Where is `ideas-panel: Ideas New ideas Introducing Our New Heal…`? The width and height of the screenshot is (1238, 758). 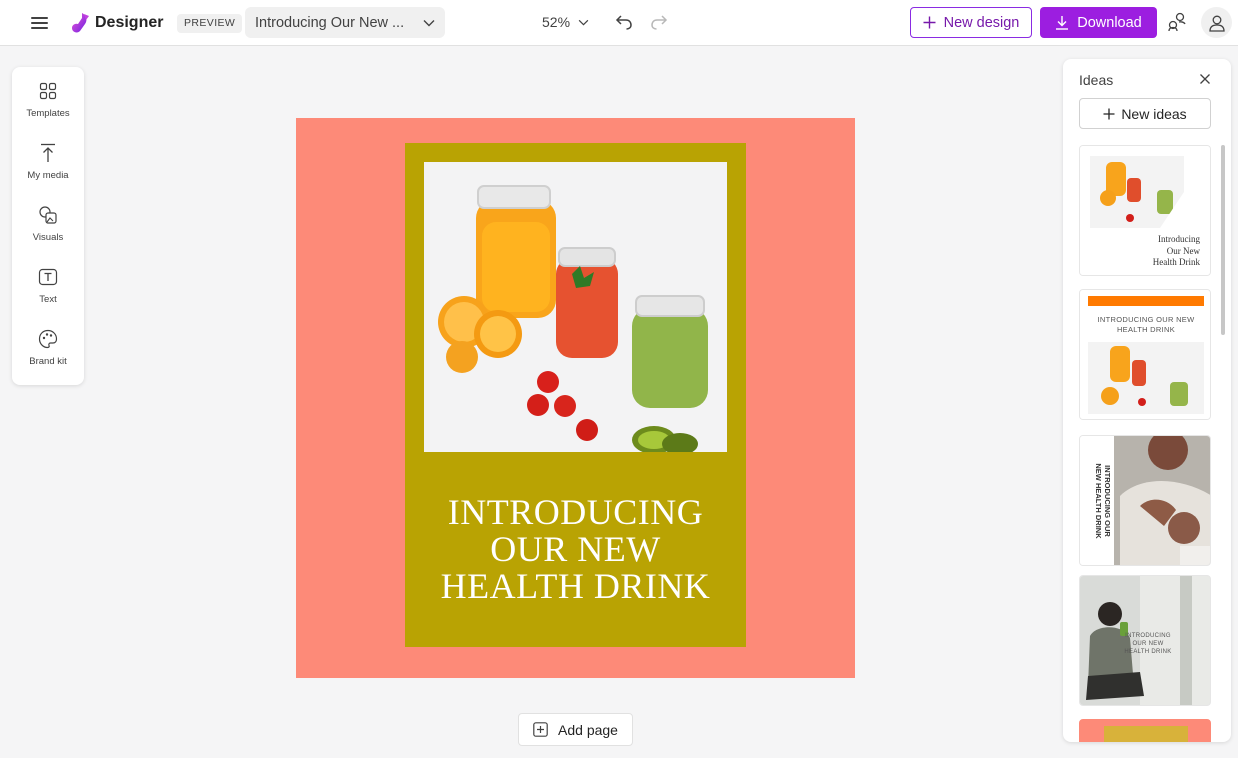 ideas-panel: Ideas New ideas Introducing Our New Heal… is located at coordinates (1147, 400).